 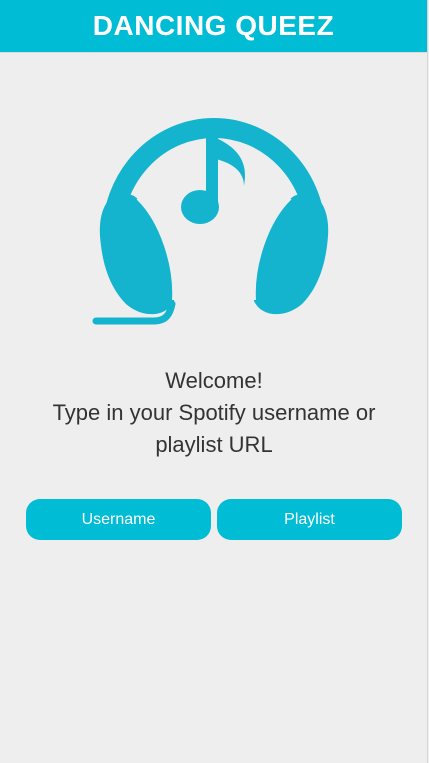 What do you see at coordinates (214, 519) in the screenshot?
I see `mode-buttons: Username Playlist` at bounding box center [214, 519].